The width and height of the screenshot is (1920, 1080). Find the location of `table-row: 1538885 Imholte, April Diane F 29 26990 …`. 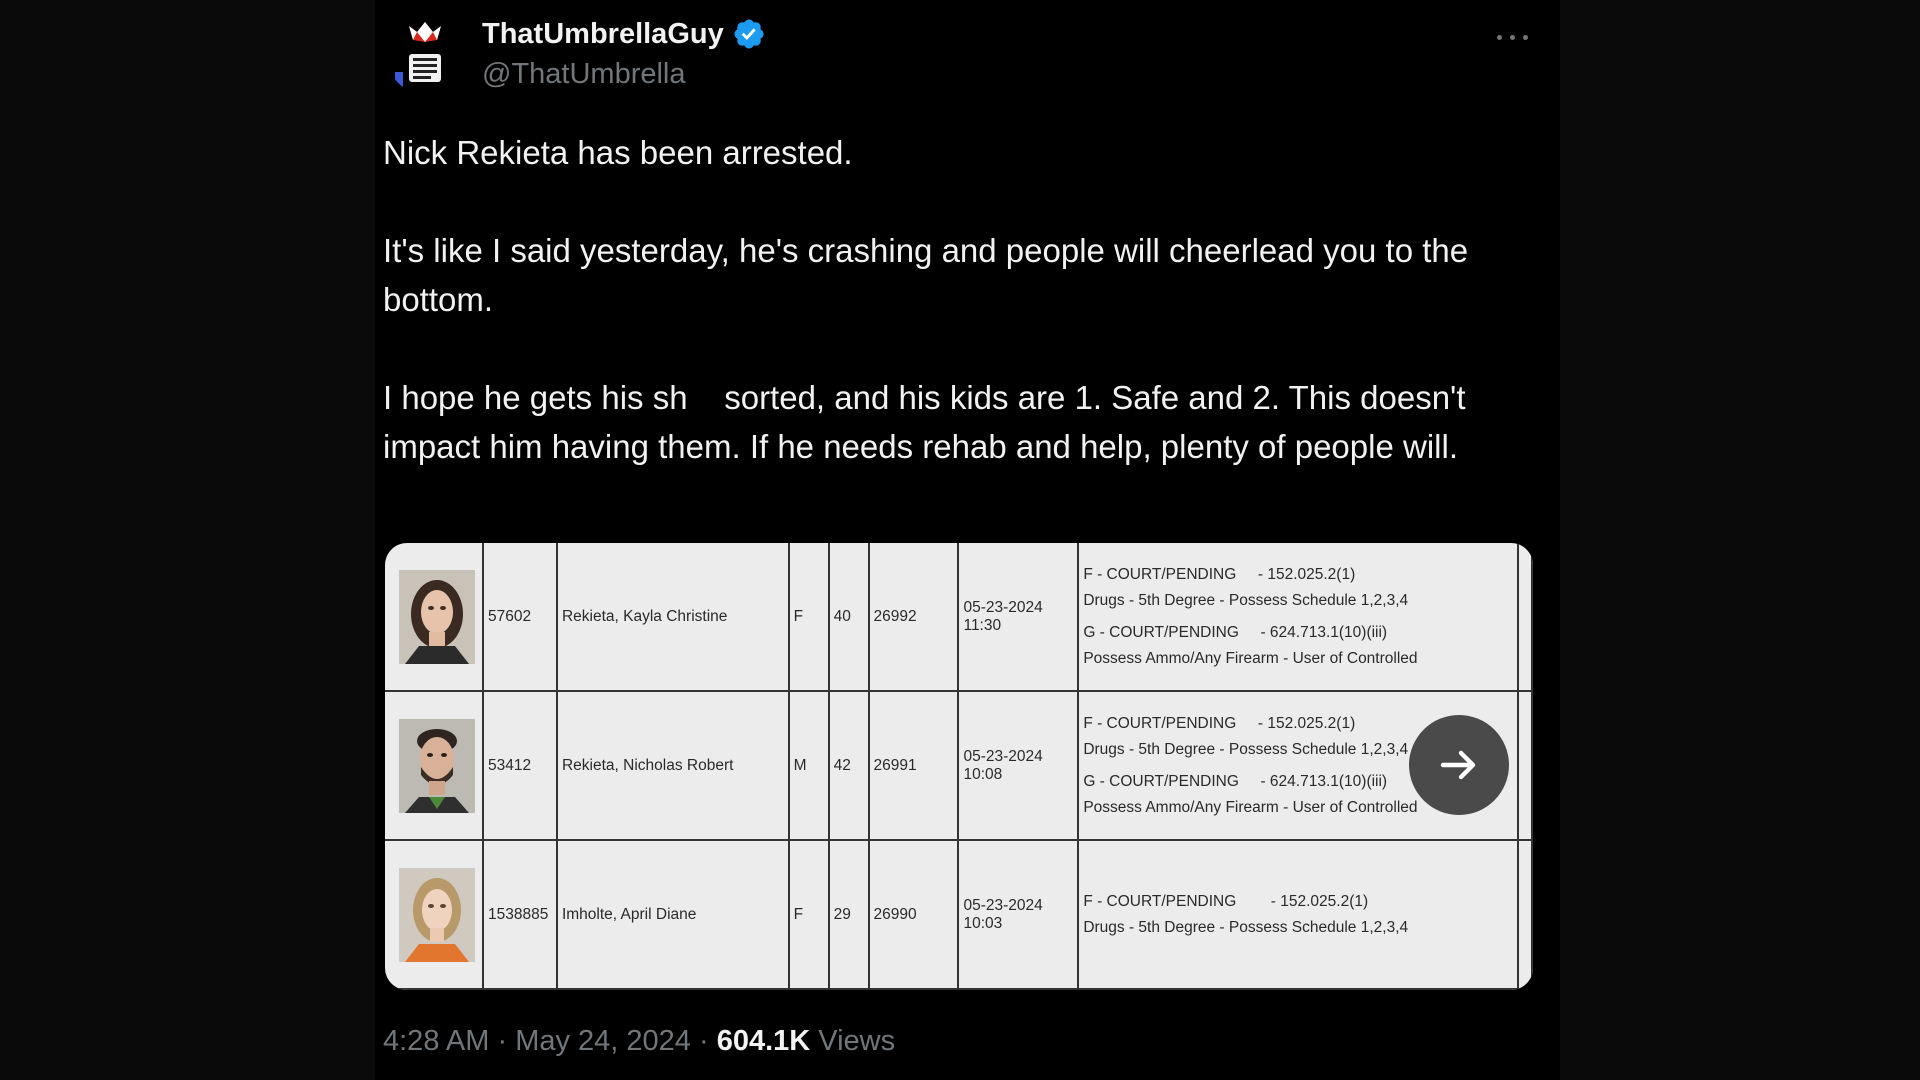

table-row: 1538885 Imholte, April Diane F 29 26990 … is located at coordinates (959, 915).